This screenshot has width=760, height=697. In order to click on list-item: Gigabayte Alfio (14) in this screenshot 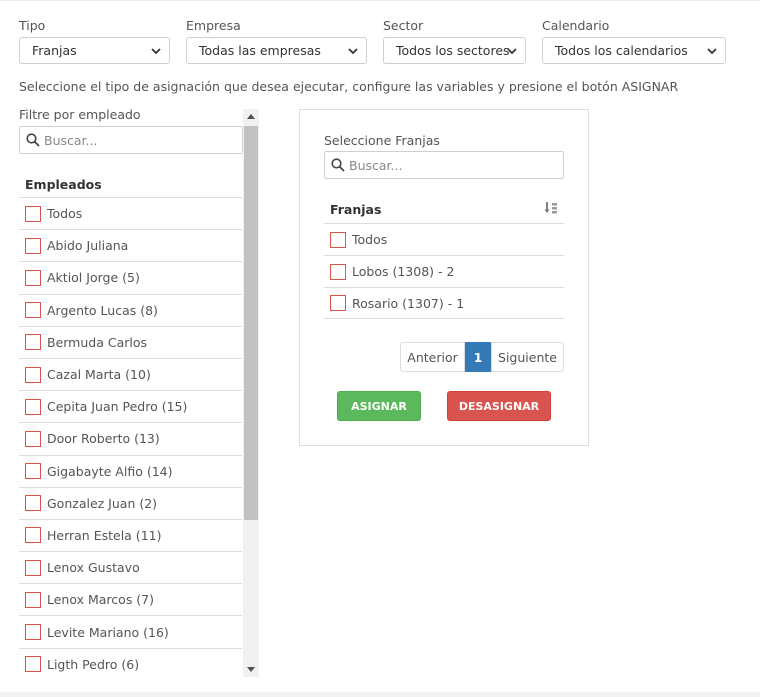, I will do `click(130, 470)`.